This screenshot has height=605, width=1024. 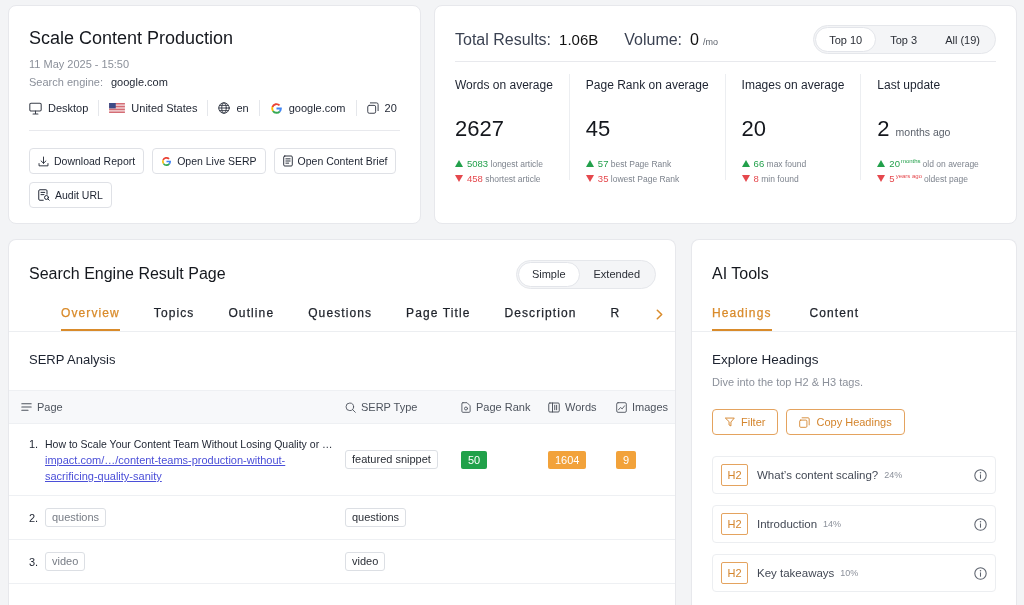 What do you see at coordinates (540, 316) in the screenshot?
I see `section-tab: Description` at bounding box center [540, 316].